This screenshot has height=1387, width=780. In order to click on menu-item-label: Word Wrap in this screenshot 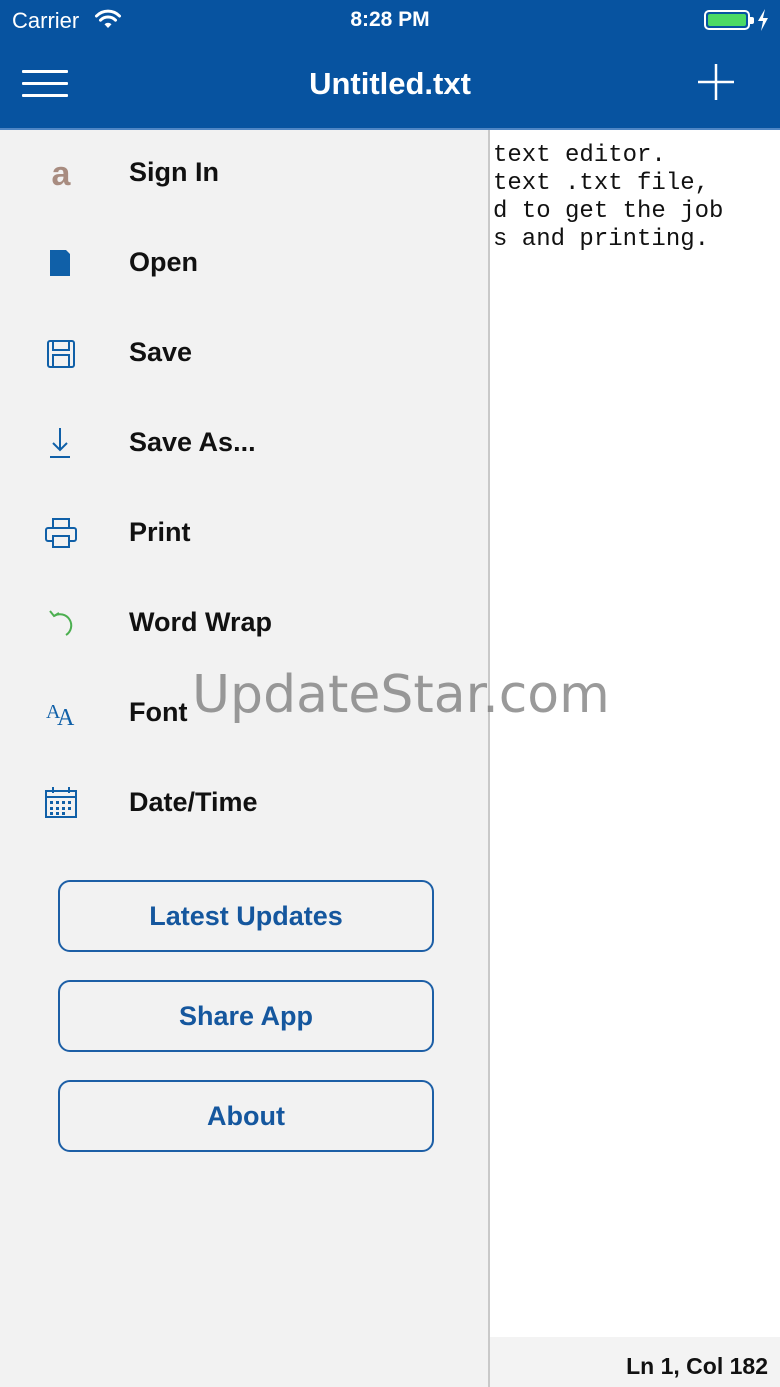, I will do `click(201, 622)`.